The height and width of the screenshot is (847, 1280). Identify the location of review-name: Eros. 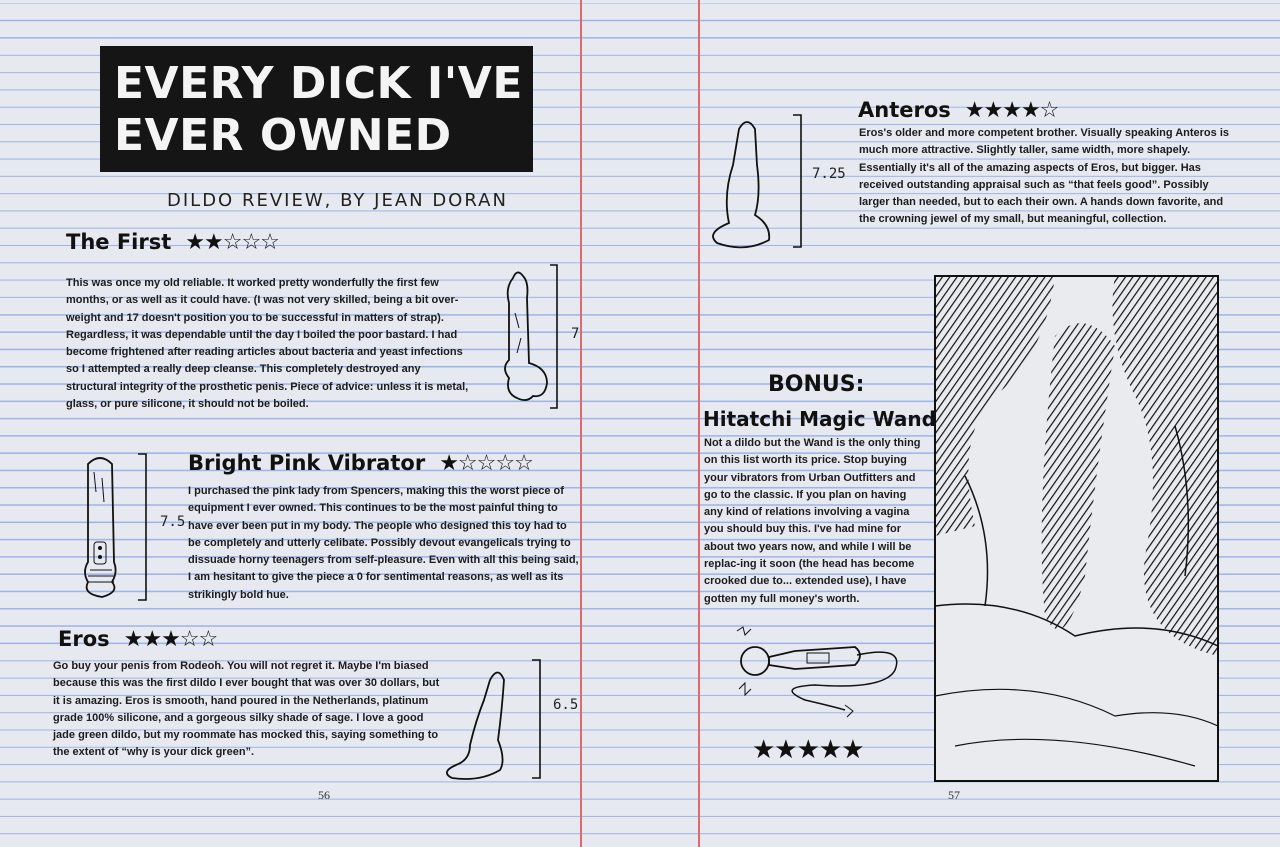
(84, 639).